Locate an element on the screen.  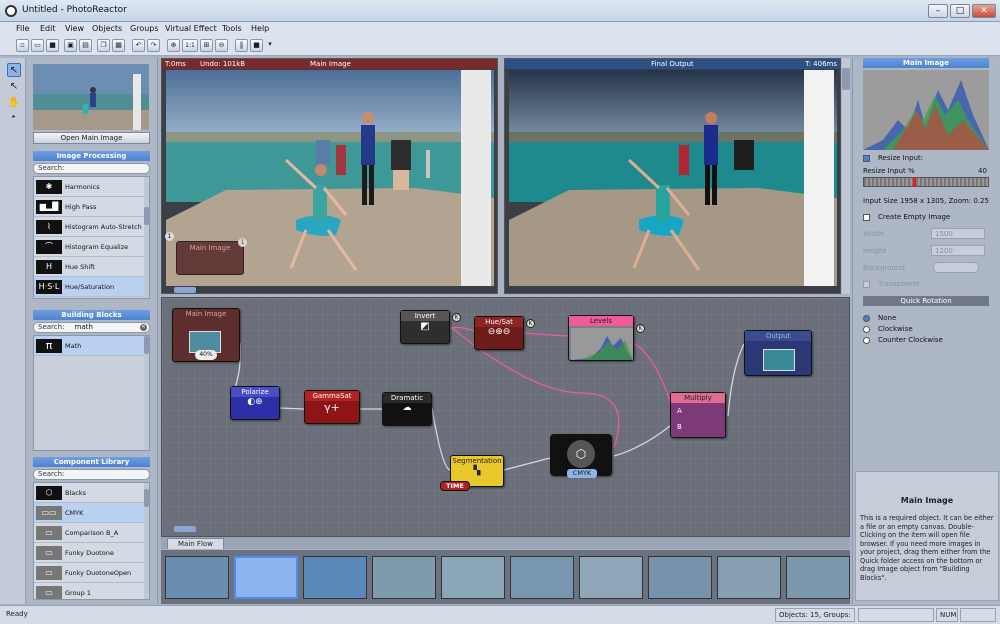
rotation-clockwise-radio is located at coordinates (866, 329).